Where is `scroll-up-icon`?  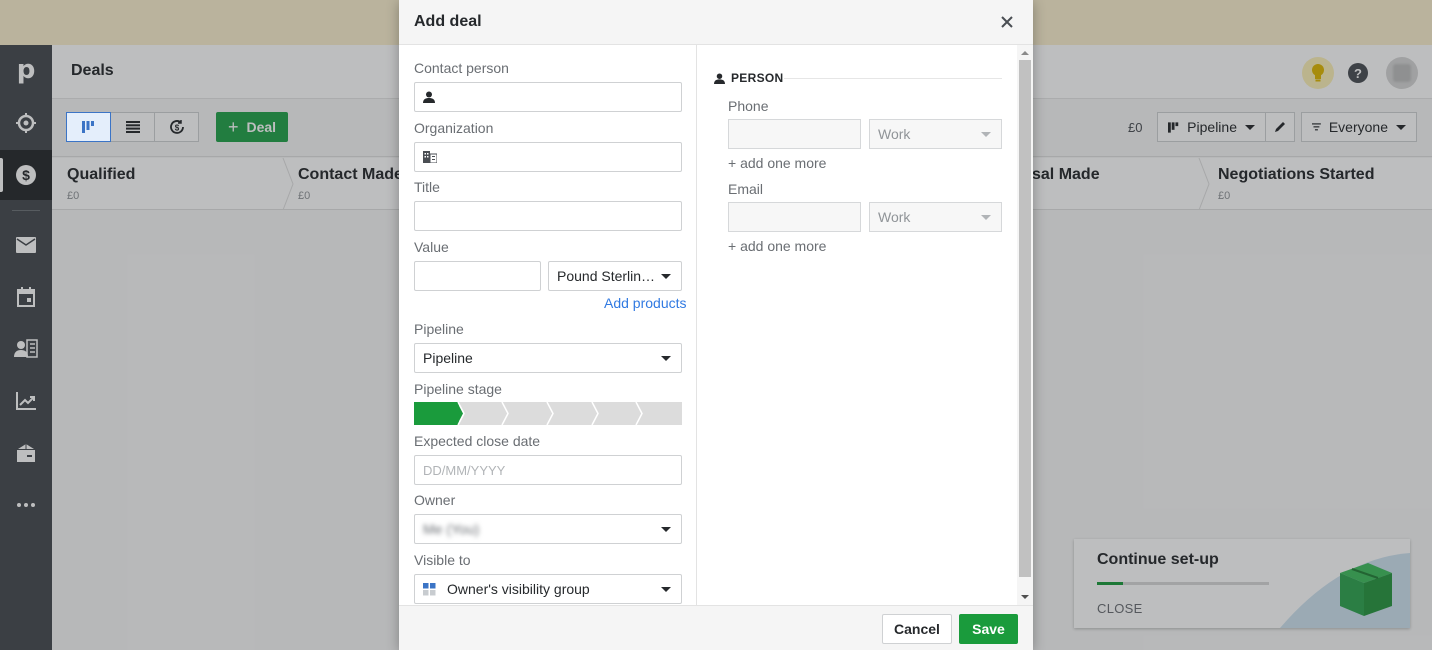 scroll-up-icon is located at coordinates (1025, 53).